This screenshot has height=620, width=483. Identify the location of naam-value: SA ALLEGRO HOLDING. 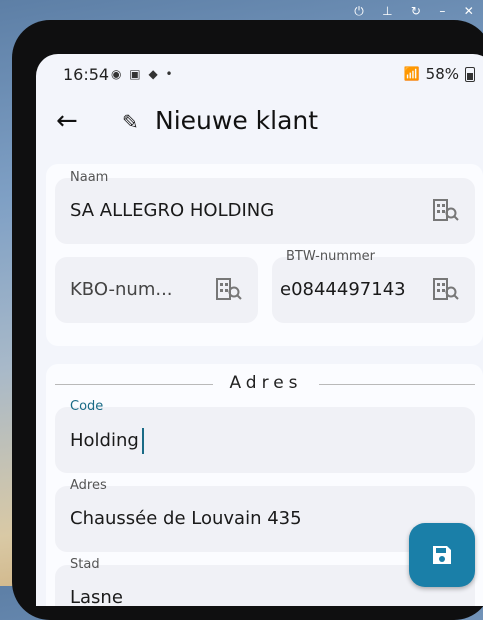
(172, 210).